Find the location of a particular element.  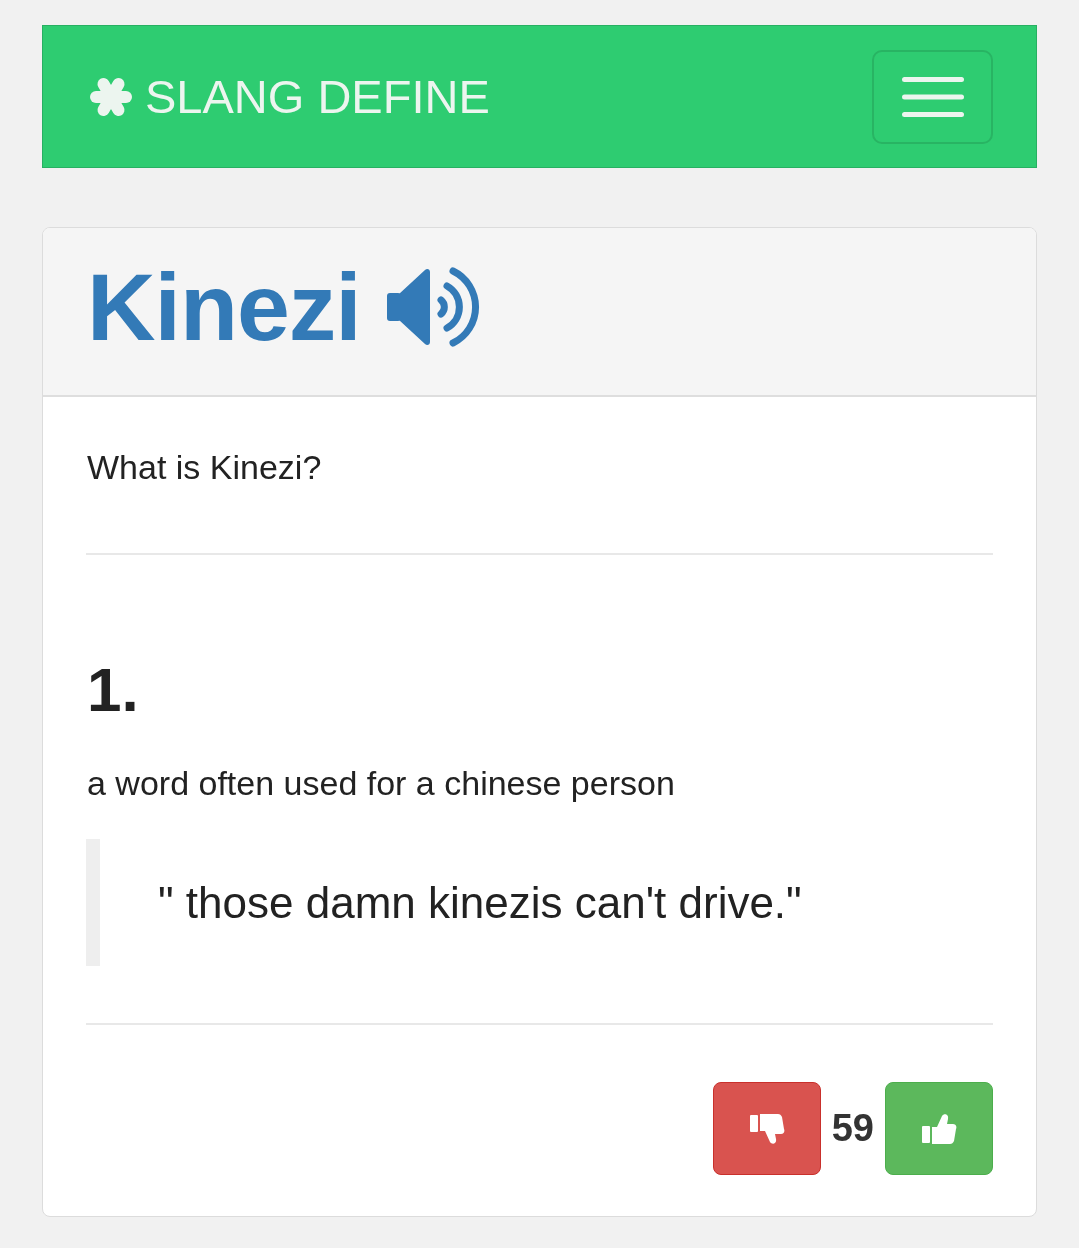

downvote-button is located at coordinates (766, 1128).